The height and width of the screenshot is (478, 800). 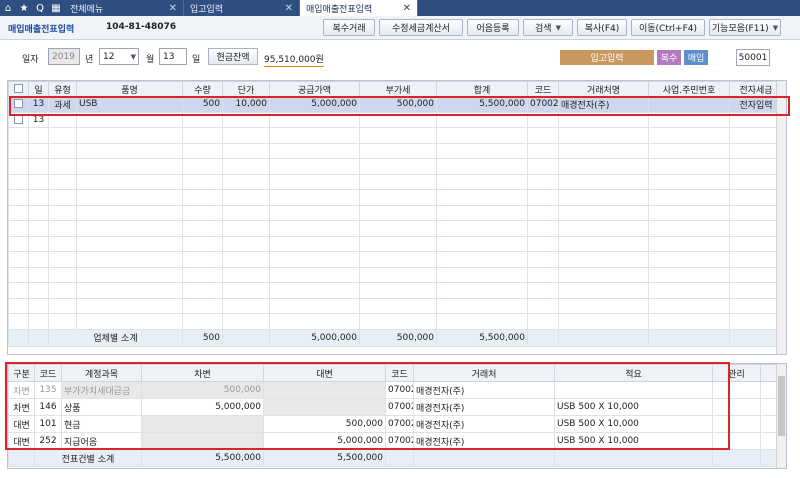 What do you see at coordinates (689, 104) in the screenshot?
I see `cell-regno` at bounding box center [689, 104].